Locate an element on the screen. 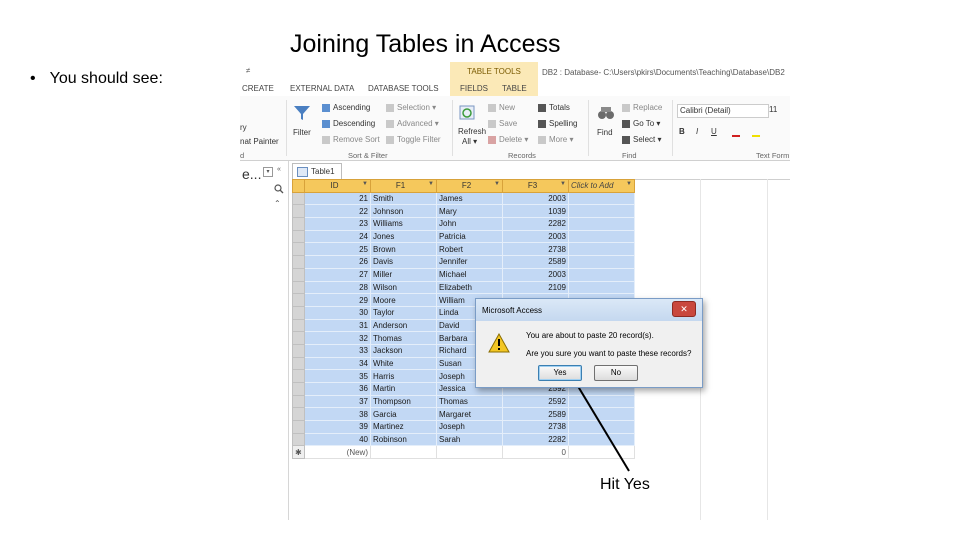 The image size is (960, 540). font-size-select: 11 is located at coordinates (777, 110).